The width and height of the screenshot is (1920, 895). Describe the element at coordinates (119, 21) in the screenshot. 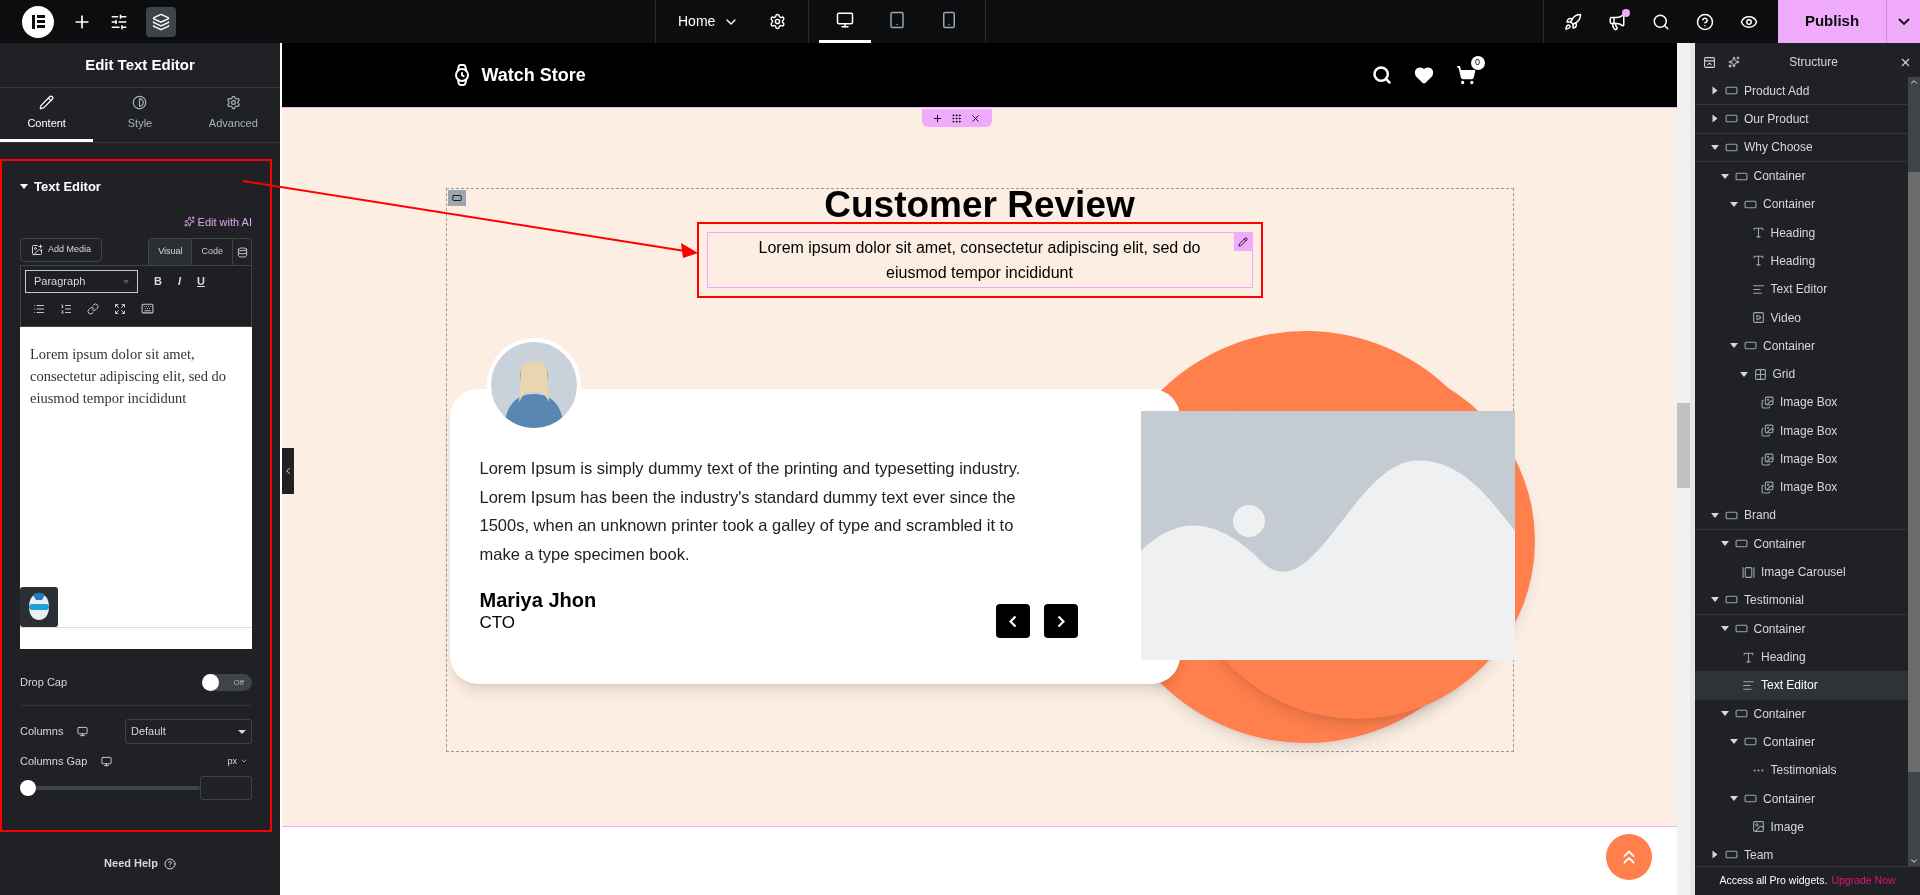

I see `settings-sliders-icon` at that location.